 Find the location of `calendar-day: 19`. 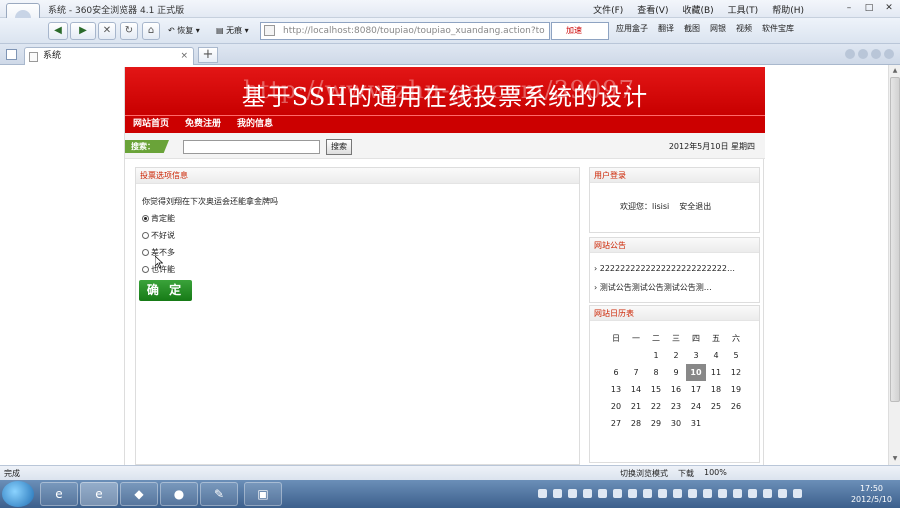

calendar-day: 19 is located at coordinates (736, 389).